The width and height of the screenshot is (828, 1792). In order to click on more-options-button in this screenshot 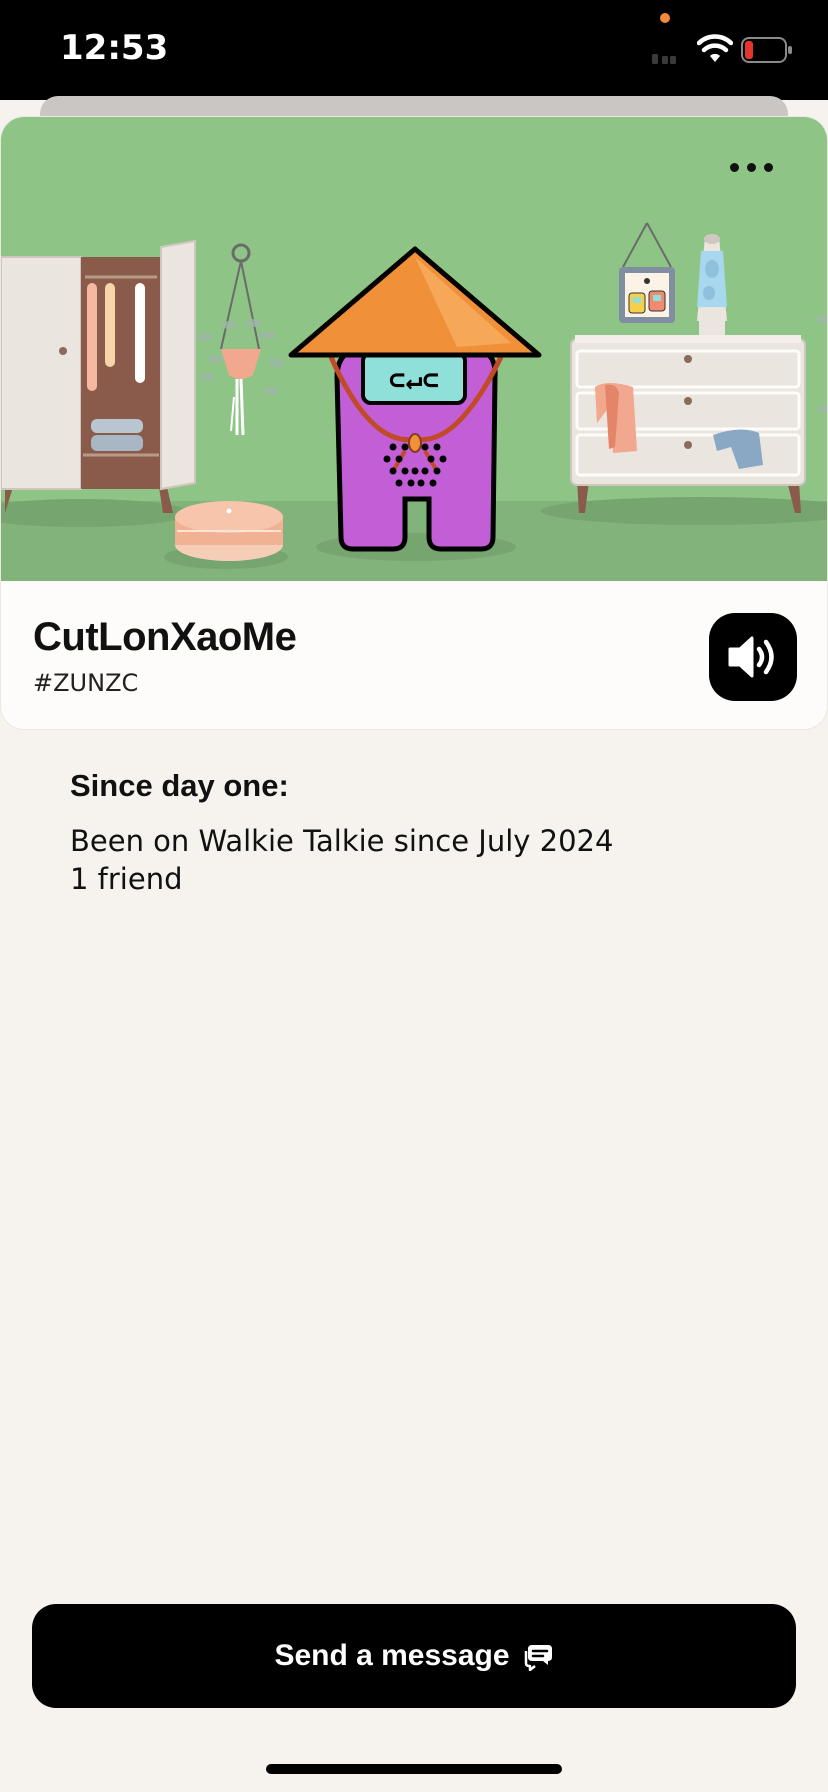, I will do `click(751, 167)`.